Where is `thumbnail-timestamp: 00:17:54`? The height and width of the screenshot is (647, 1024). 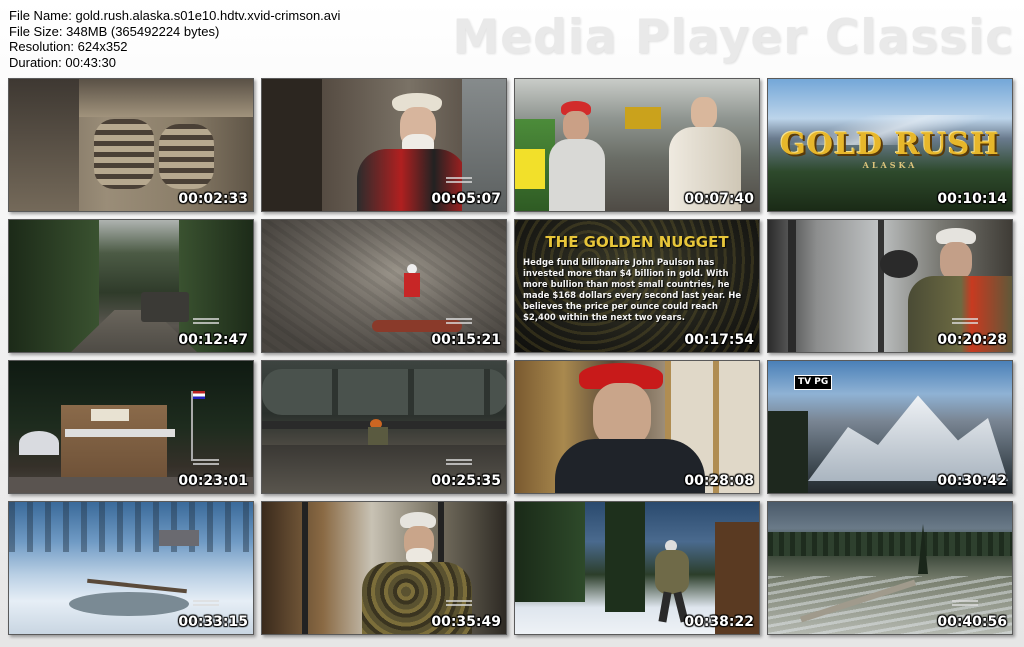 thumbnail-timestamp: 00:17:54 is located at coordinates (719, 340).